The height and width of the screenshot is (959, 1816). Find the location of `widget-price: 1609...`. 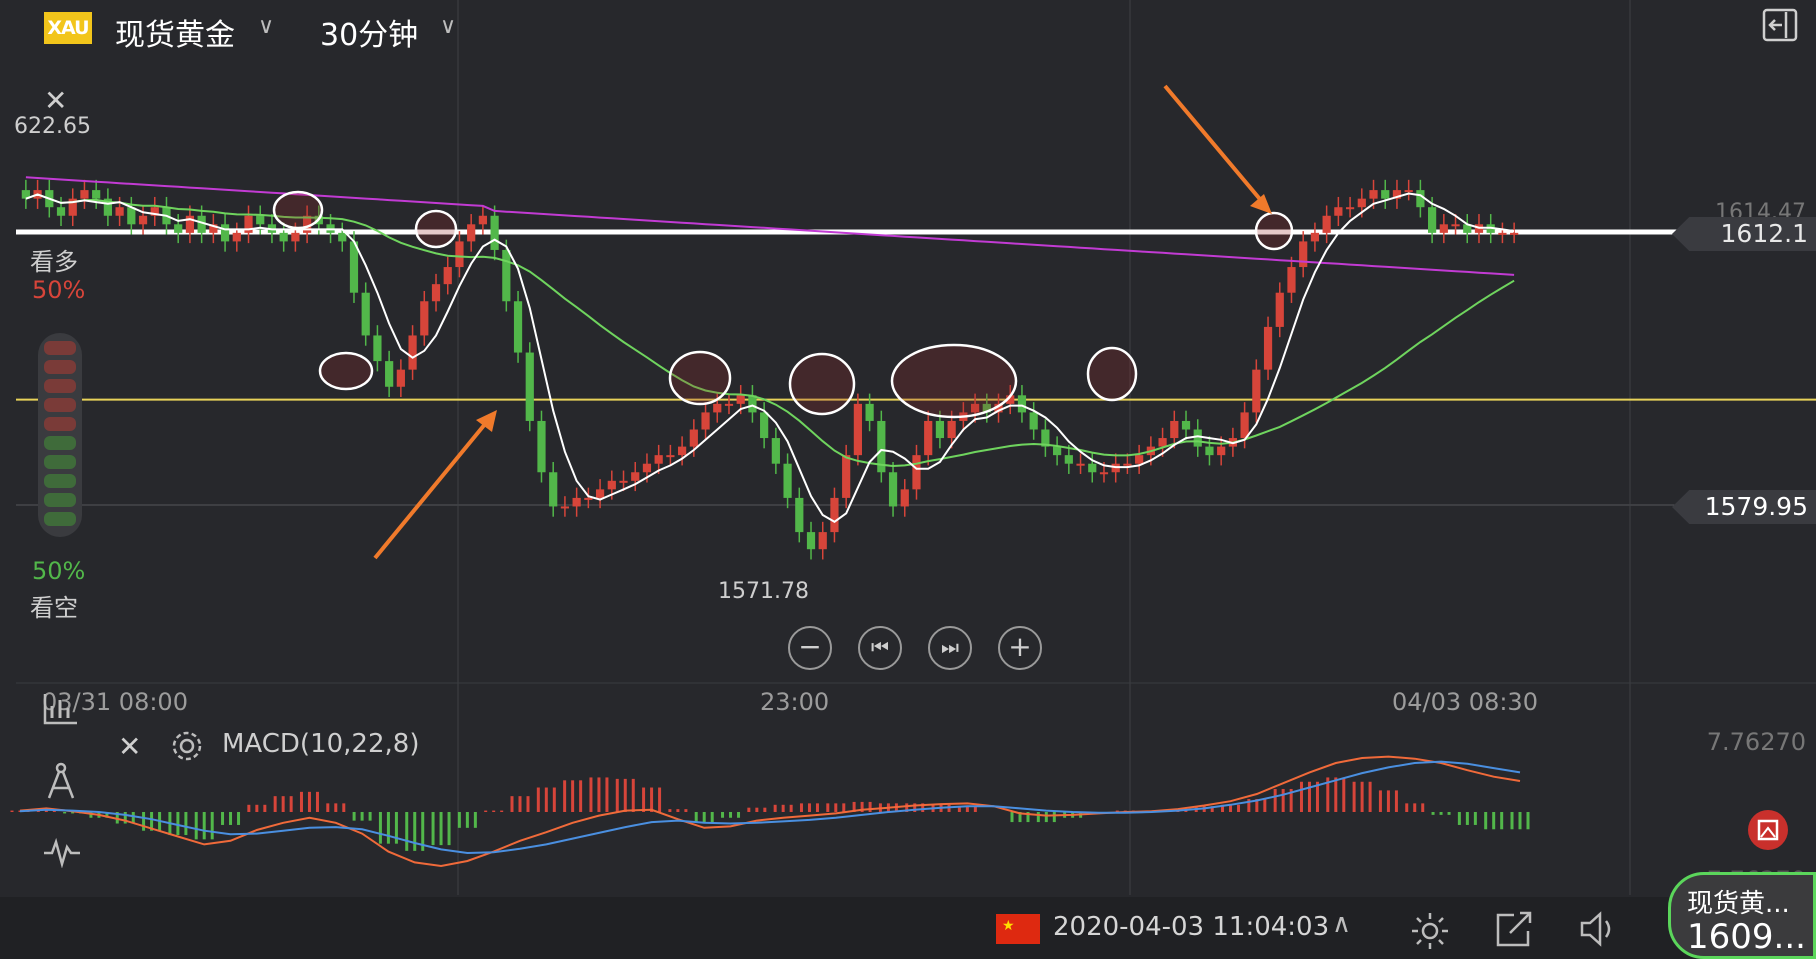

widget-price: 1609... is located at coordinates (1746, 937).